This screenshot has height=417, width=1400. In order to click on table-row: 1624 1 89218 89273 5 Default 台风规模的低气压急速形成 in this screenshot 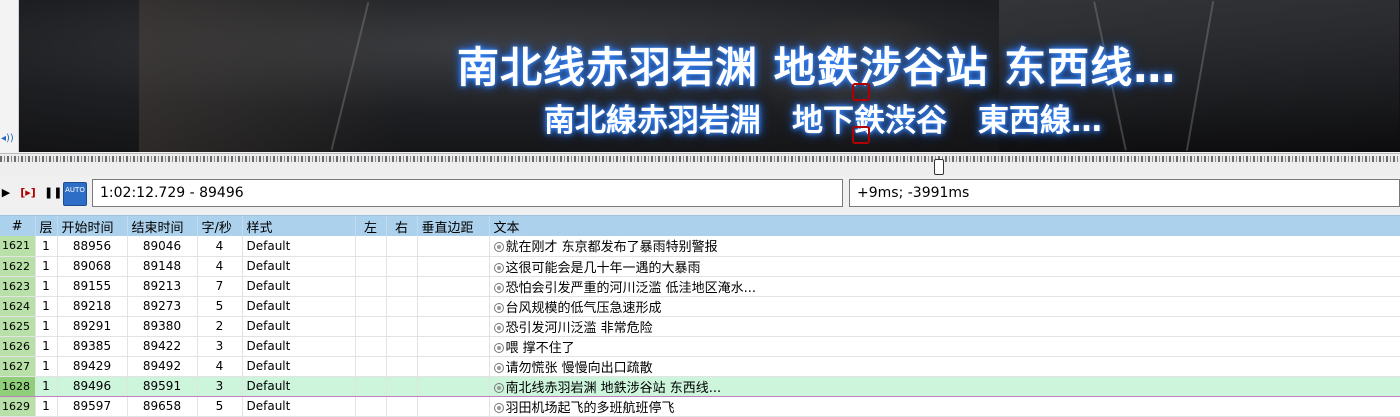, I will do `click(700, 306)`.